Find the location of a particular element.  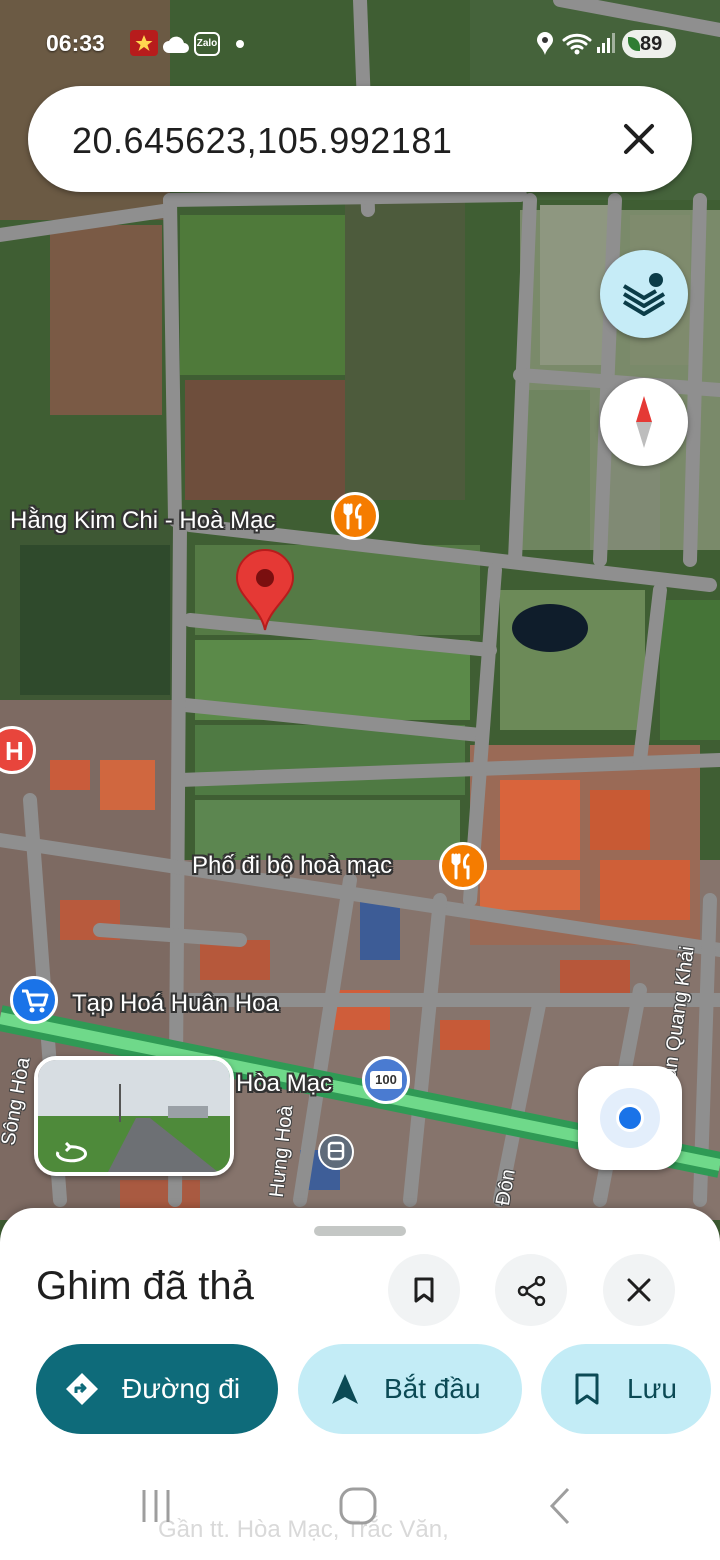

street-view-thumbnail is located at coordinates (134, 1116).